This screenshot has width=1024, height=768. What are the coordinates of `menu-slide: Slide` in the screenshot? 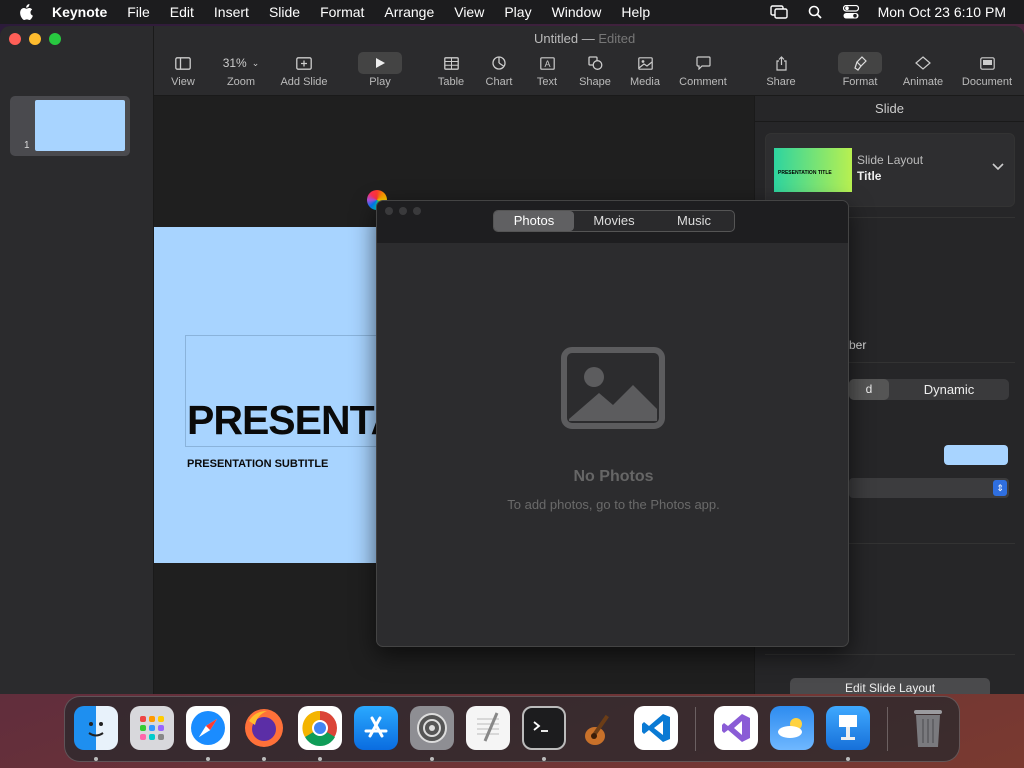 It's located at (284, 12).